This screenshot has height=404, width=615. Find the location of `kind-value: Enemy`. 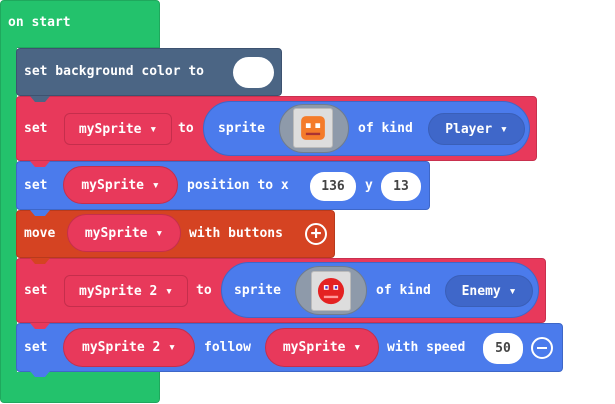

kind-value: Enemy is located at coordinates (481, 291).